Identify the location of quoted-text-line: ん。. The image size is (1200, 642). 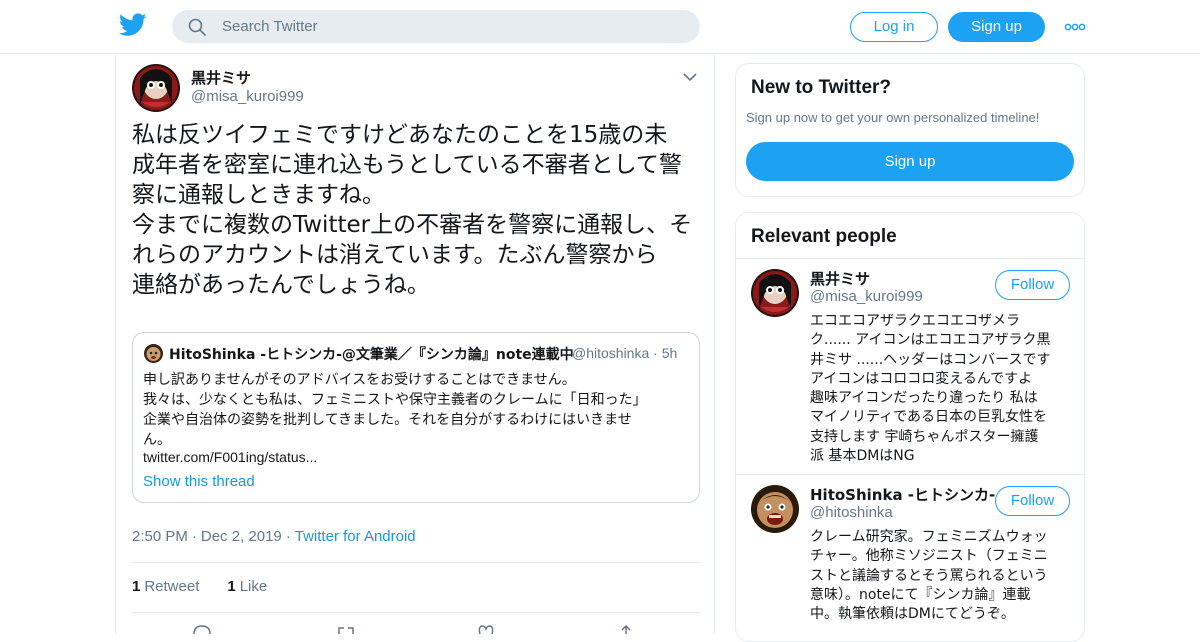
(157, 440).